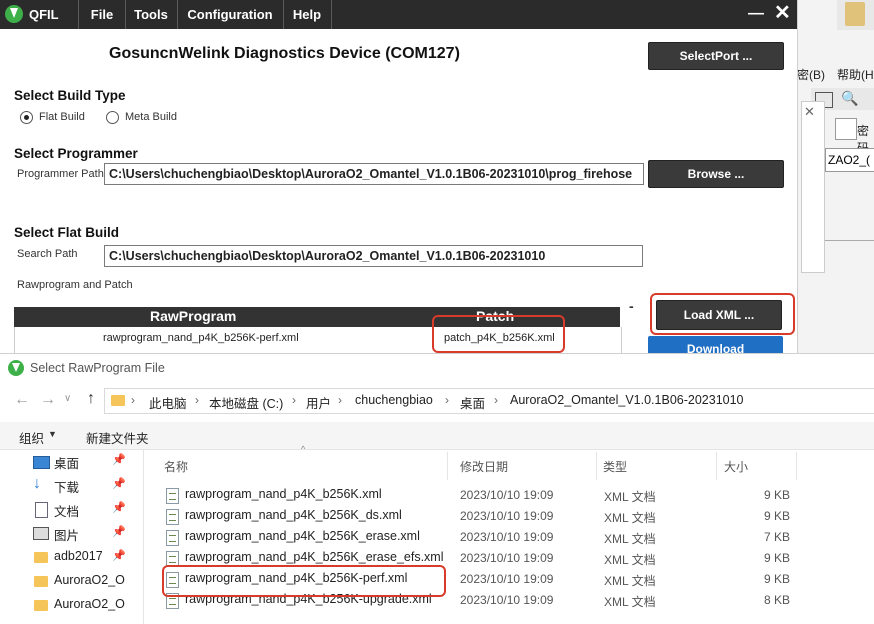 The image size is (874, 624). Describe the element at coordinates (112, 117) in the screenshot. I see `meta-build-radio` at that location.